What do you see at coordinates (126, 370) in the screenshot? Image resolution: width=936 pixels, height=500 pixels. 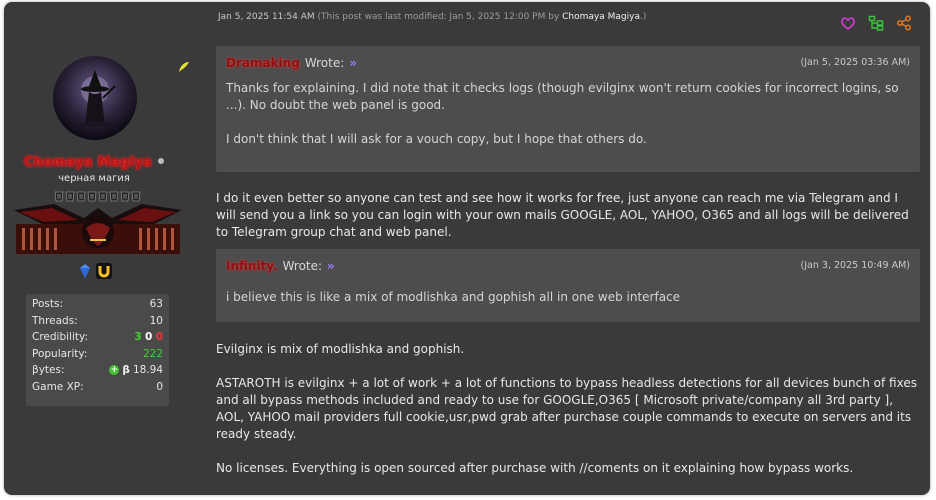 I see `beta-symbol: β` at bounding box center [126, 370].